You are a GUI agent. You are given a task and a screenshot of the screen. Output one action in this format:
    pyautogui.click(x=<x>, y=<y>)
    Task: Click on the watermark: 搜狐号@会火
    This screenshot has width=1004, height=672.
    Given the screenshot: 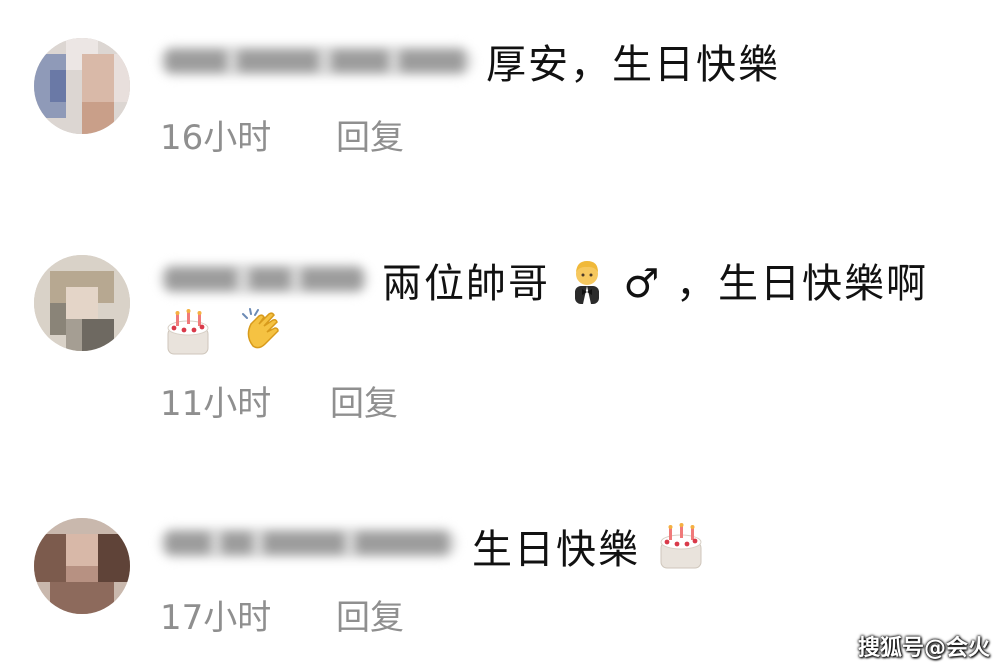 What is the action you would take?
    pyautogui.click(x=923, y=648)
    